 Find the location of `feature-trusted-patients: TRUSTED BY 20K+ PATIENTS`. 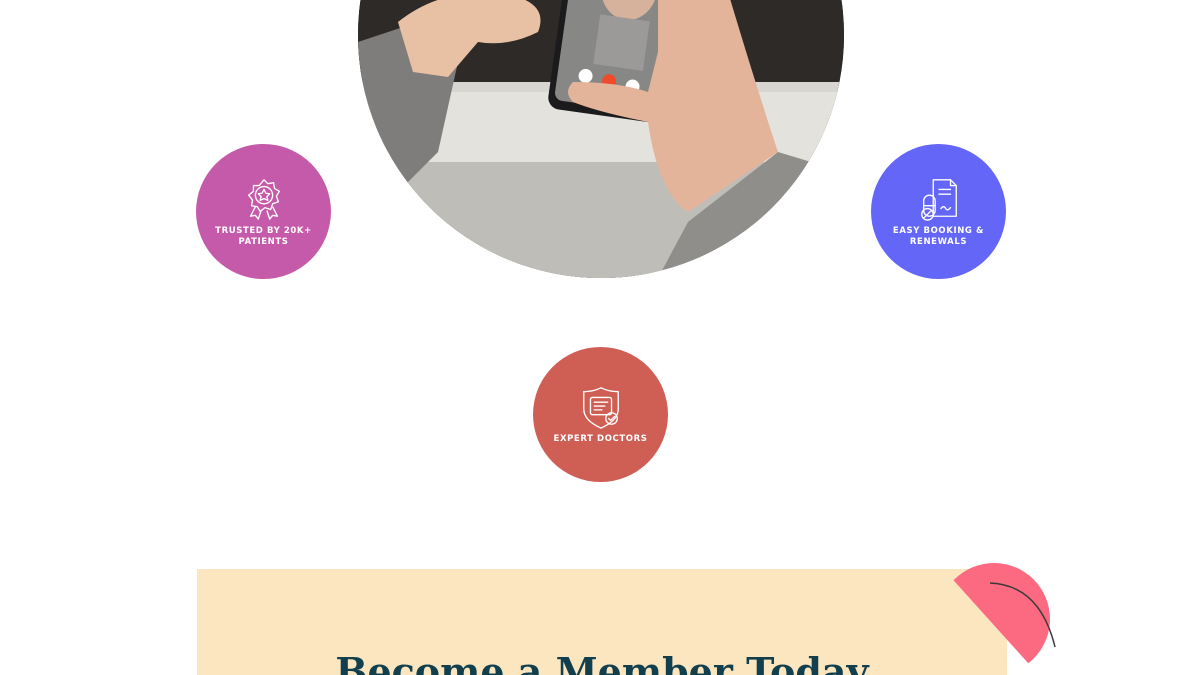

feature-trusted-patients: TRUSTED BY 20K+ PATIENTS is located at coordinates (263, 211).